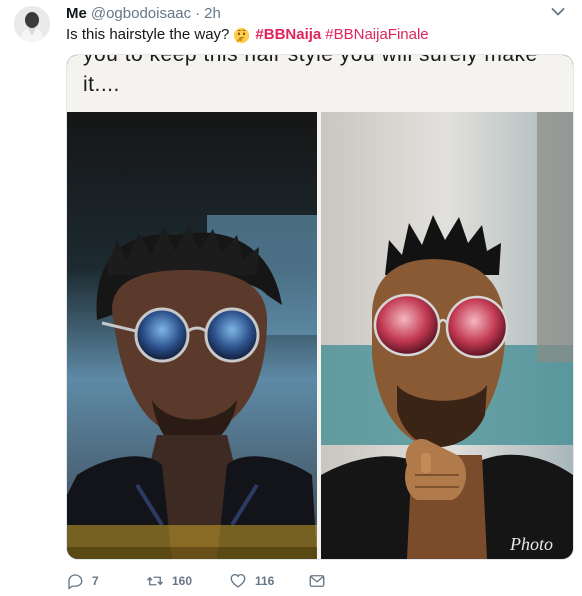 This screenshot has height=596, width=582. I want to click on timestamp: 2h, so click(212, 13).